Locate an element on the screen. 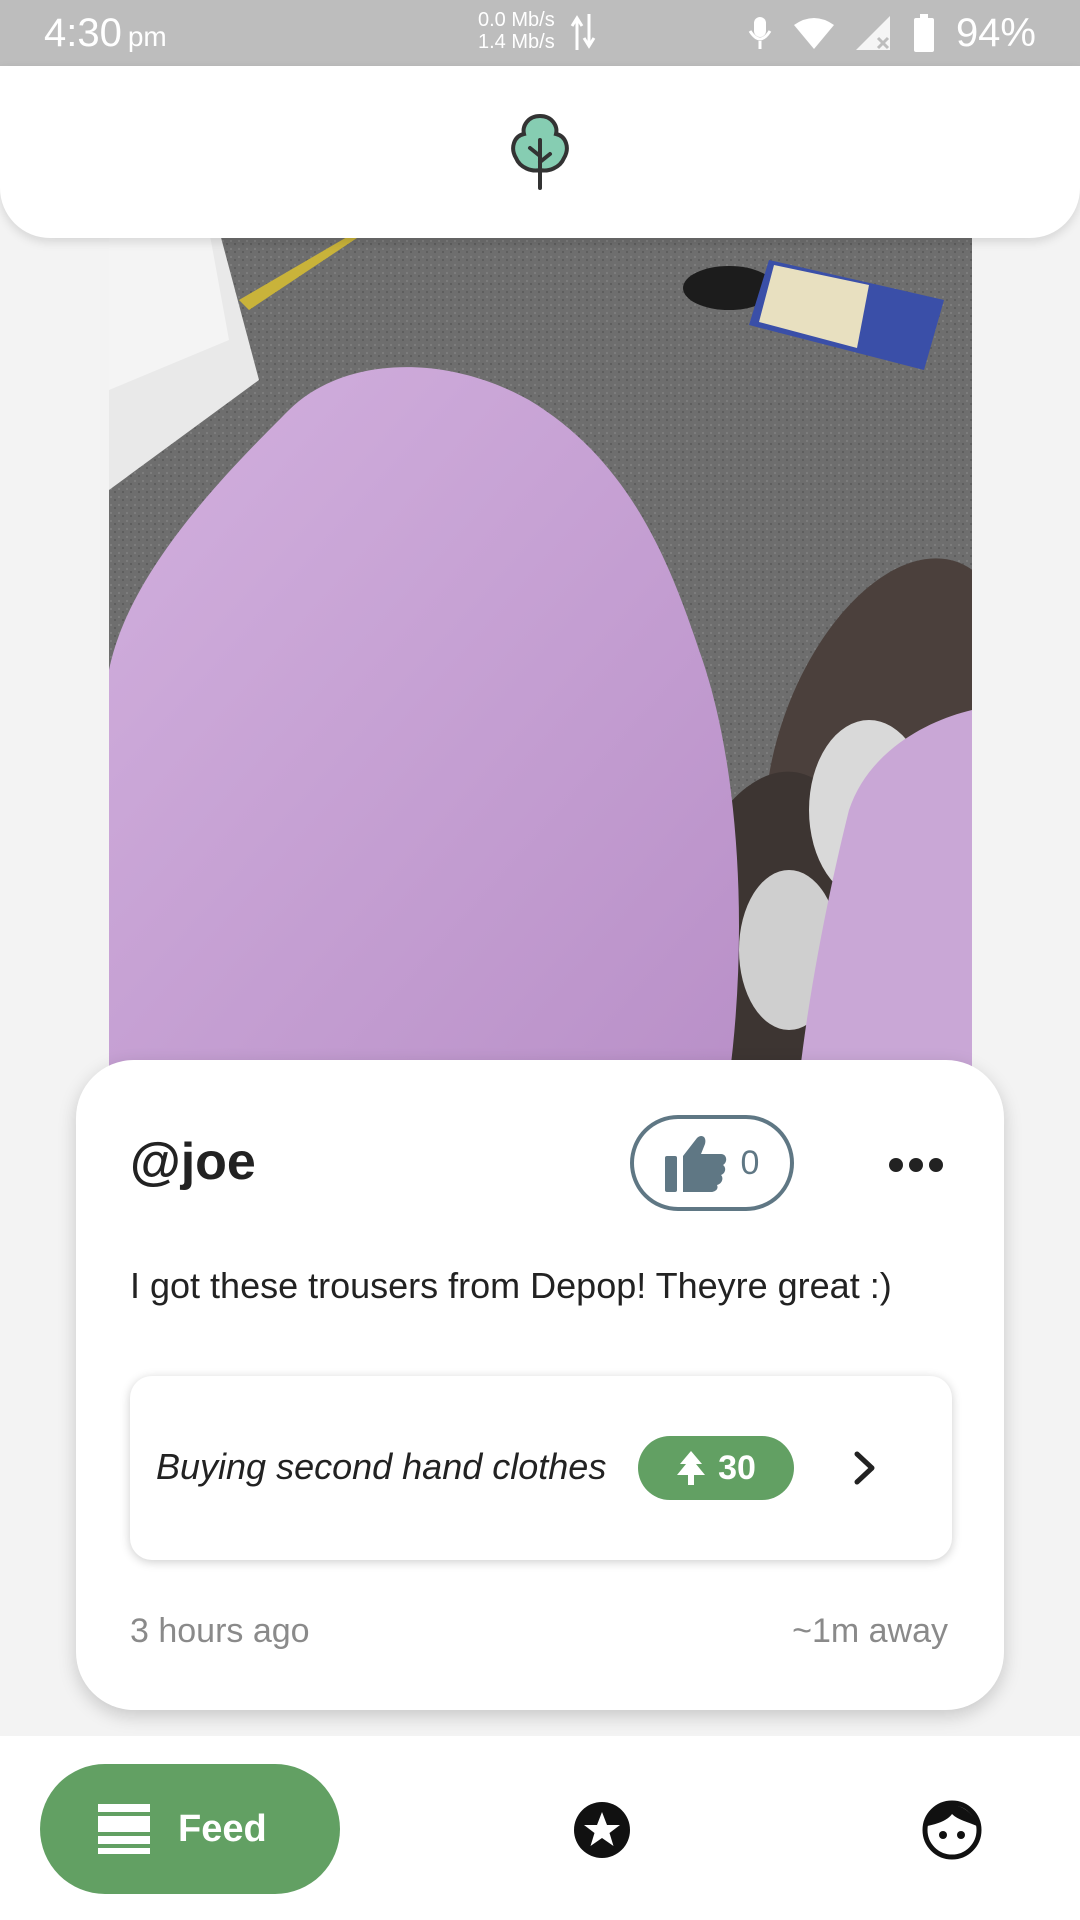 Image resolution: width=1080 pixels, height=1920 pixels. network-speed-down: 1.4 Mb/s is located at coordinates (516, 42).